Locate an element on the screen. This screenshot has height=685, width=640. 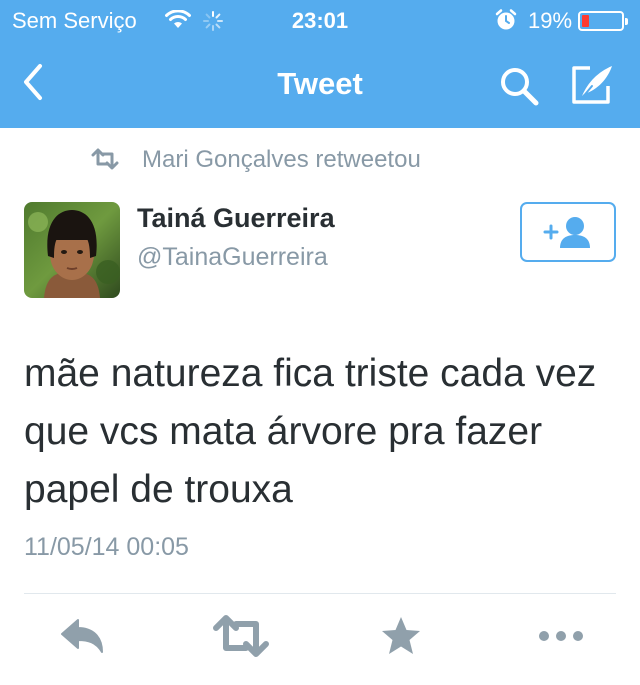
favorite-button is located at coordinates (401, 636).